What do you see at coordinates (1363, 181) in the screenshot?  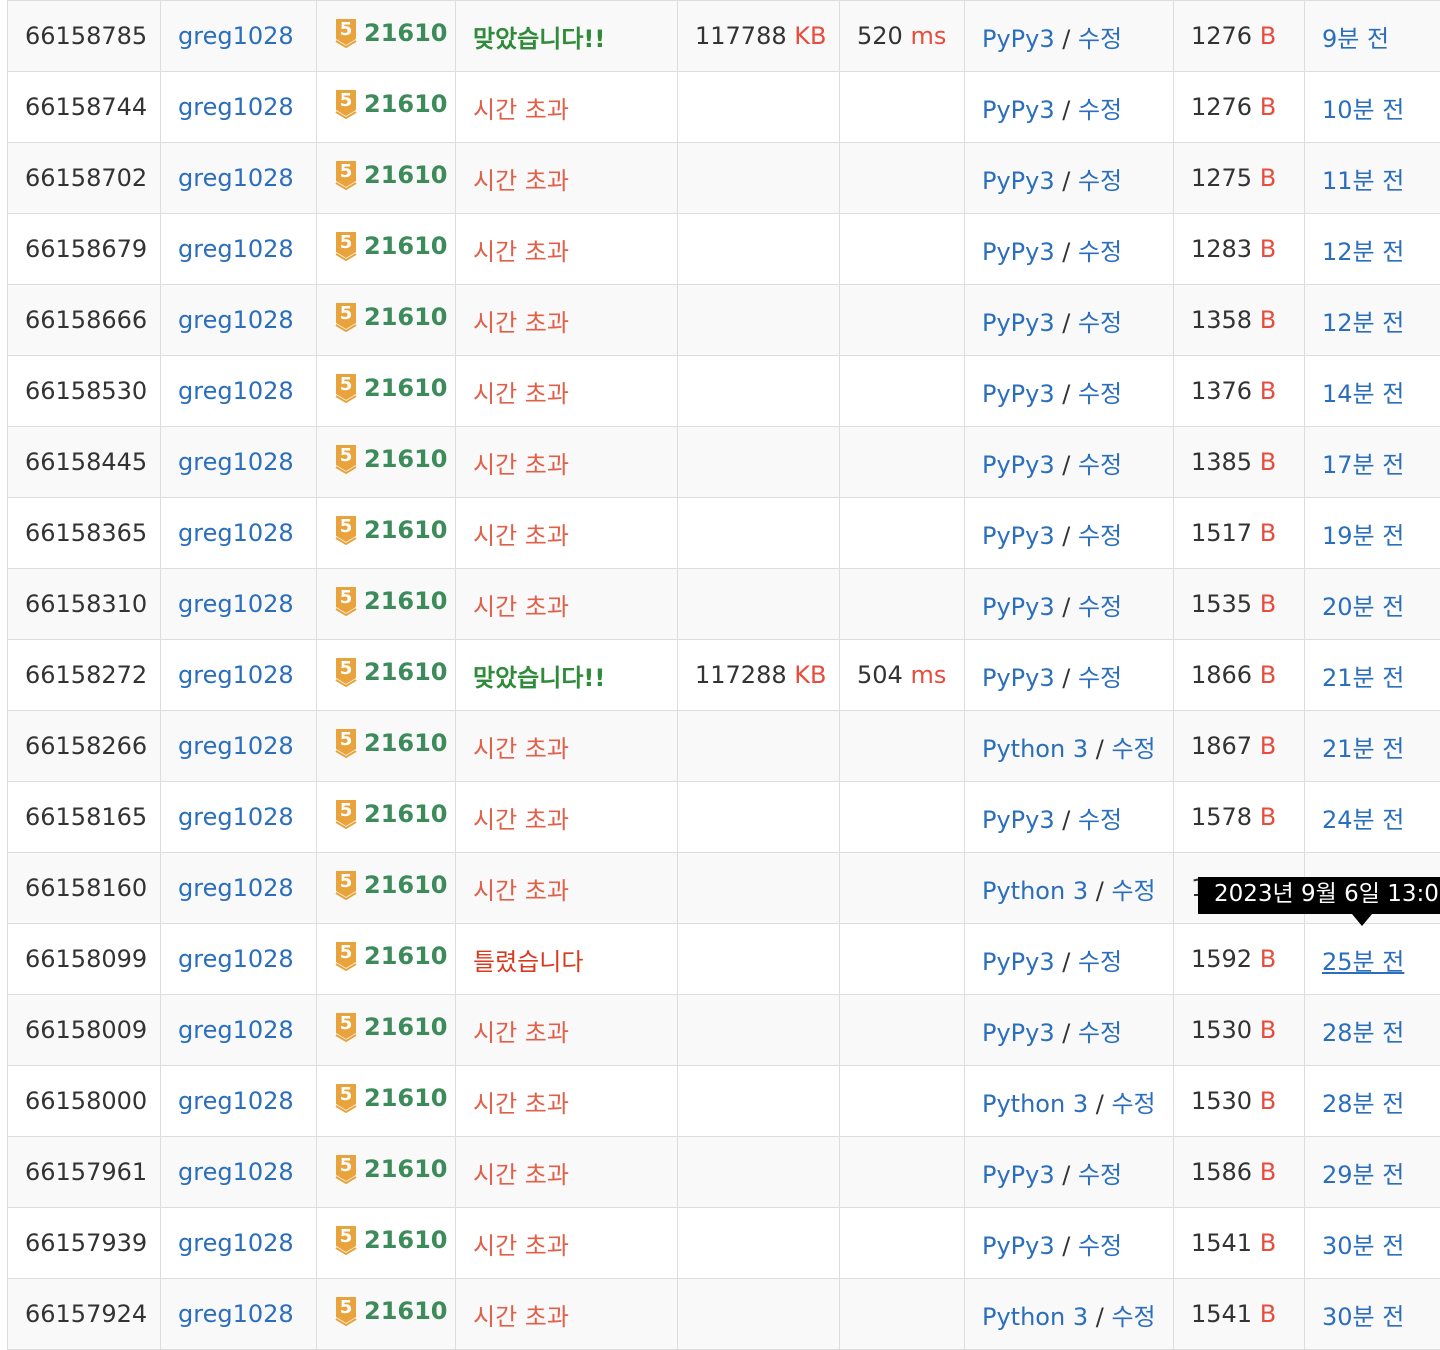 I see `submitted-time-link: 11분 전` at bounding box center [1363, 181].